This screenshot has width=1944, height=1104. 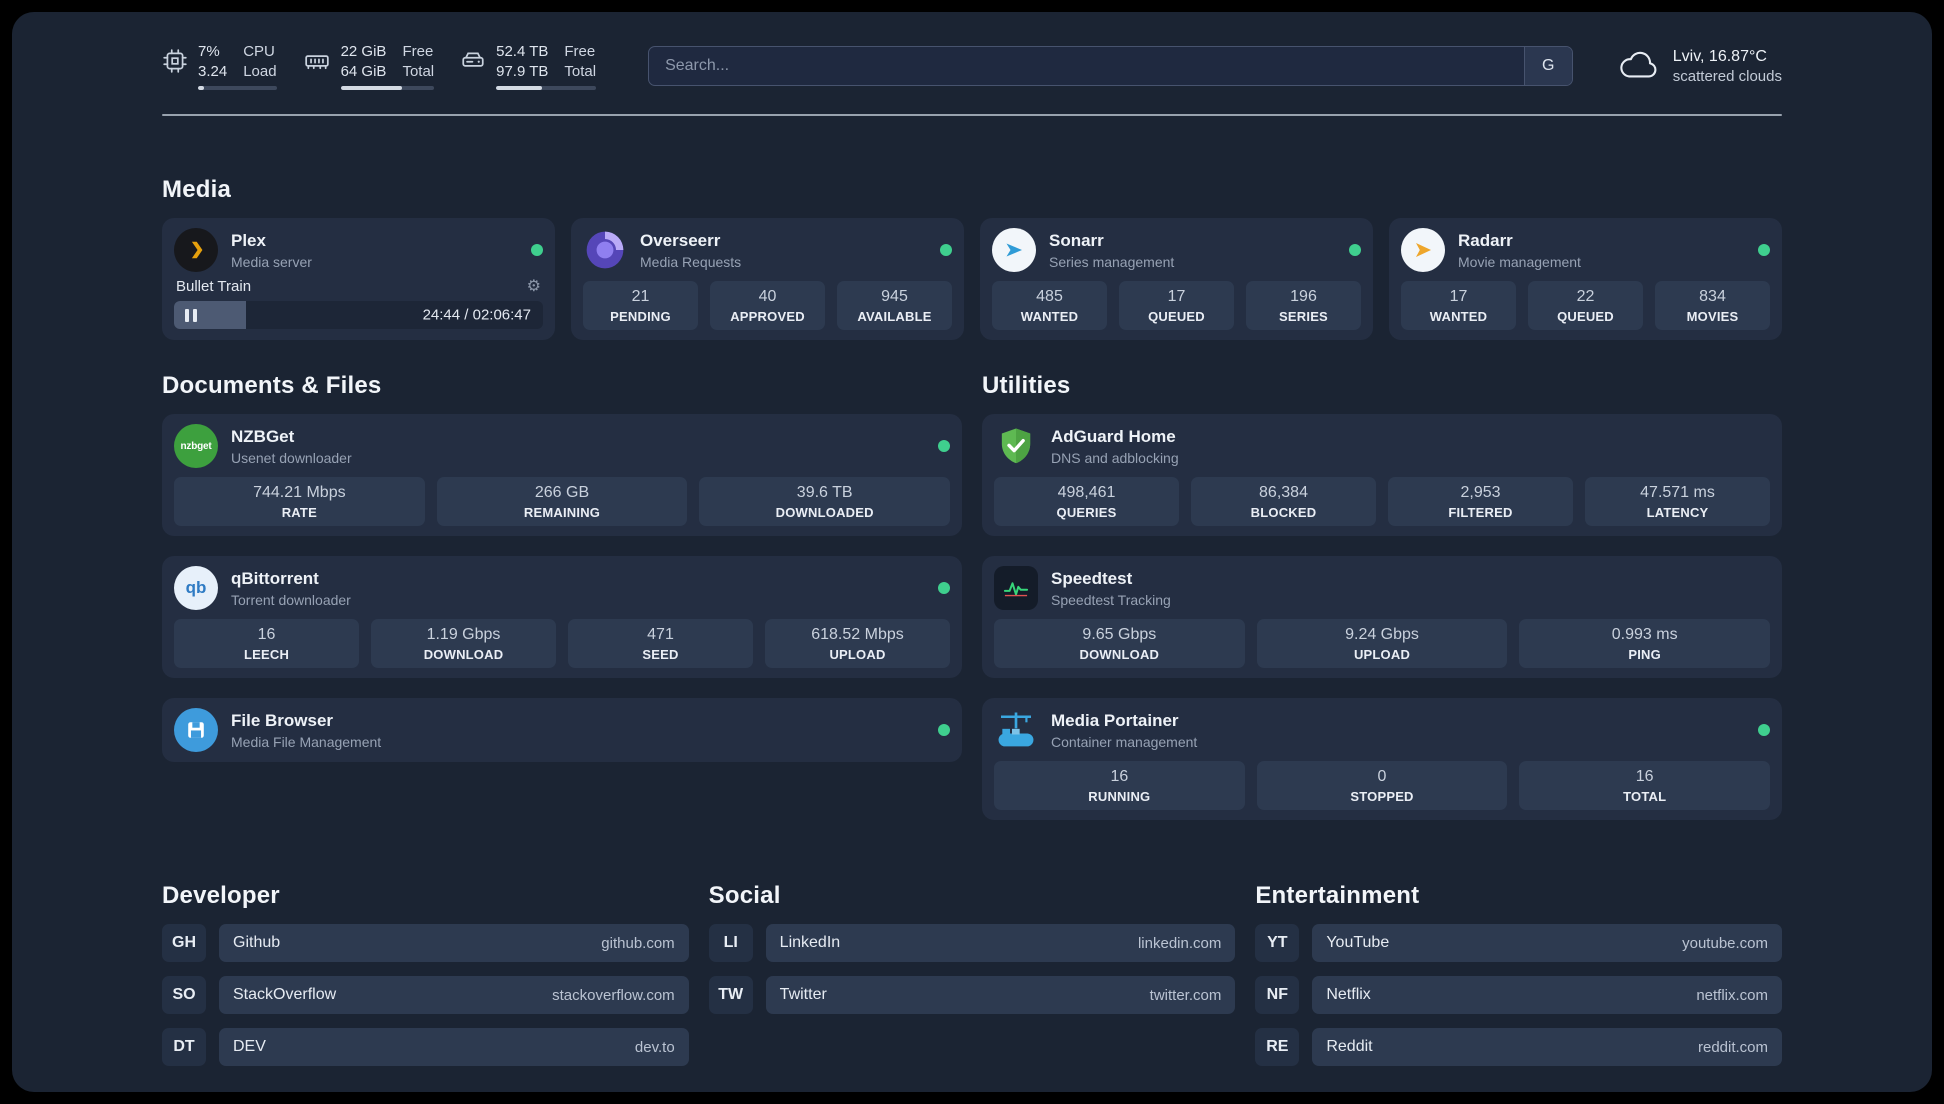 What do you see at coordinates (894, 305) in the screenshot?
I see `stat-box: 945 AVAILABLE` at bounding box center [894, 305].